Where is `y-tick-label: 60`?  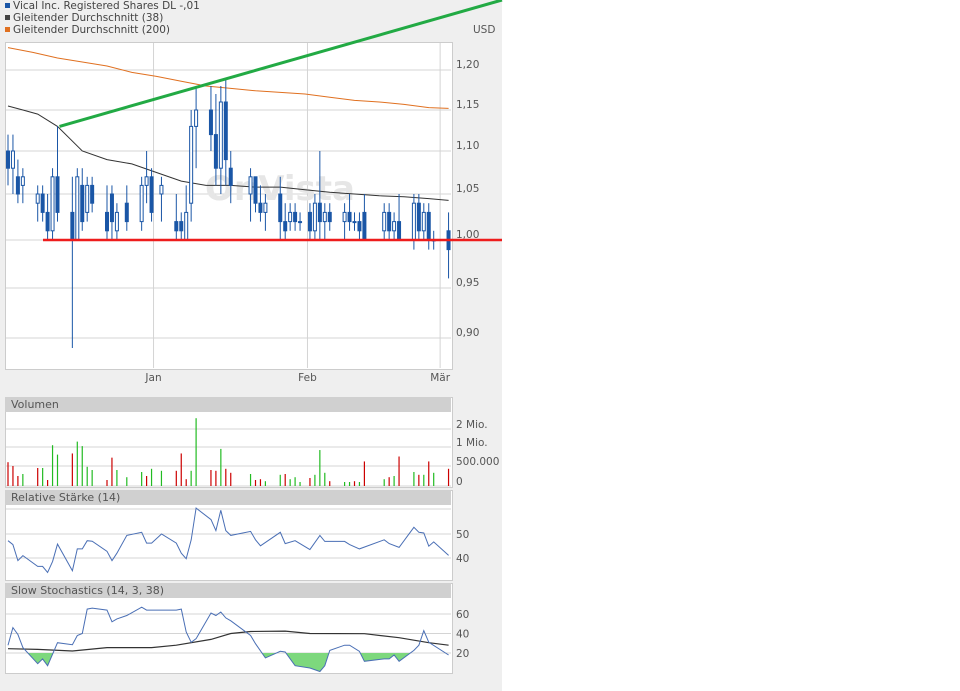 y-tick-label: 60 is located at coordinates (462, 615).